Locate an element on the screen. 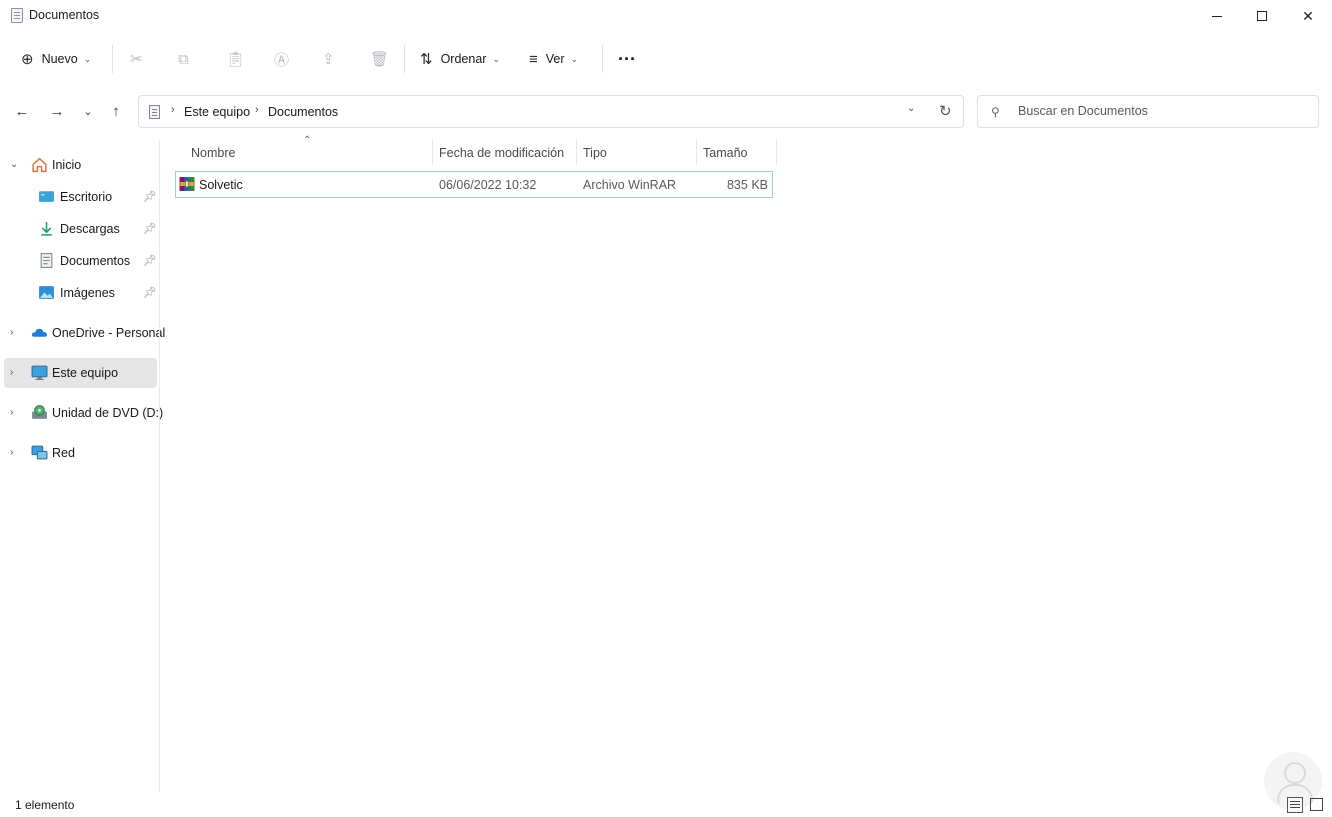  file-size: 835 KB is located at coordinates (747, 185).